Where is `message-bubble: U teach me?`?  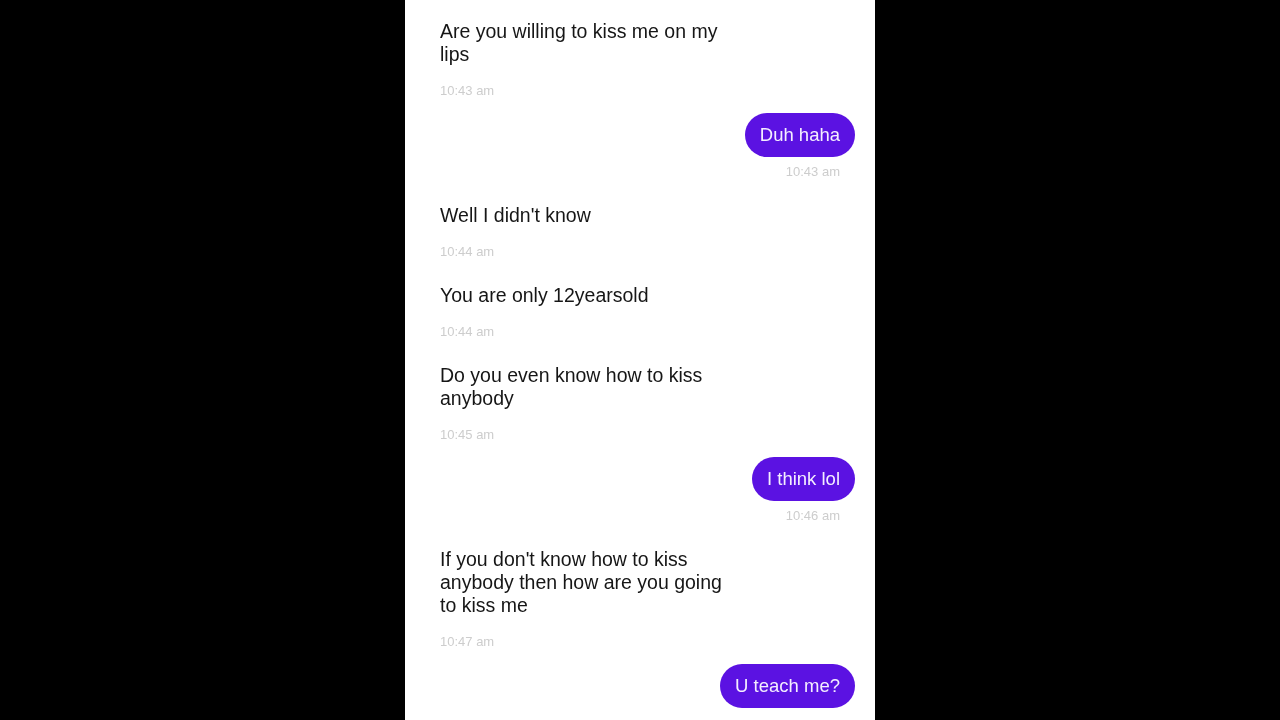
message-bubble: U teach me? is located at coordinates (787, 686).